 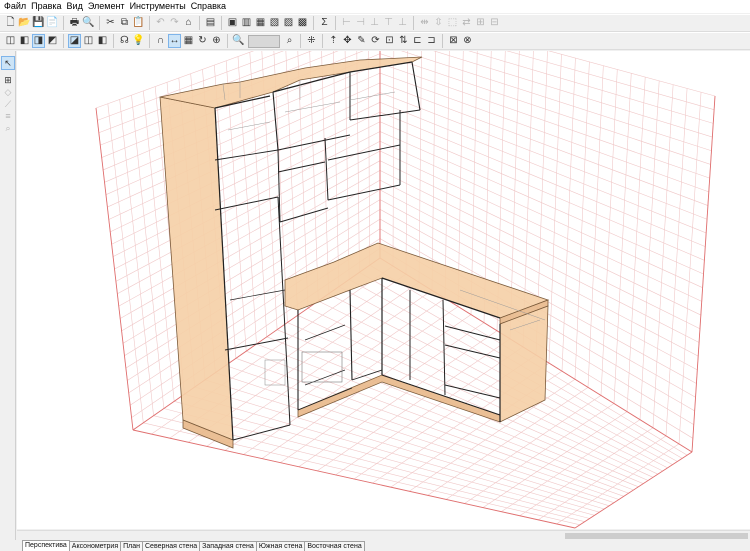 What do you see at coordinates (302, 23) in the screenshot?
I see `report-button: ▩` at bounding box center [302, 23].